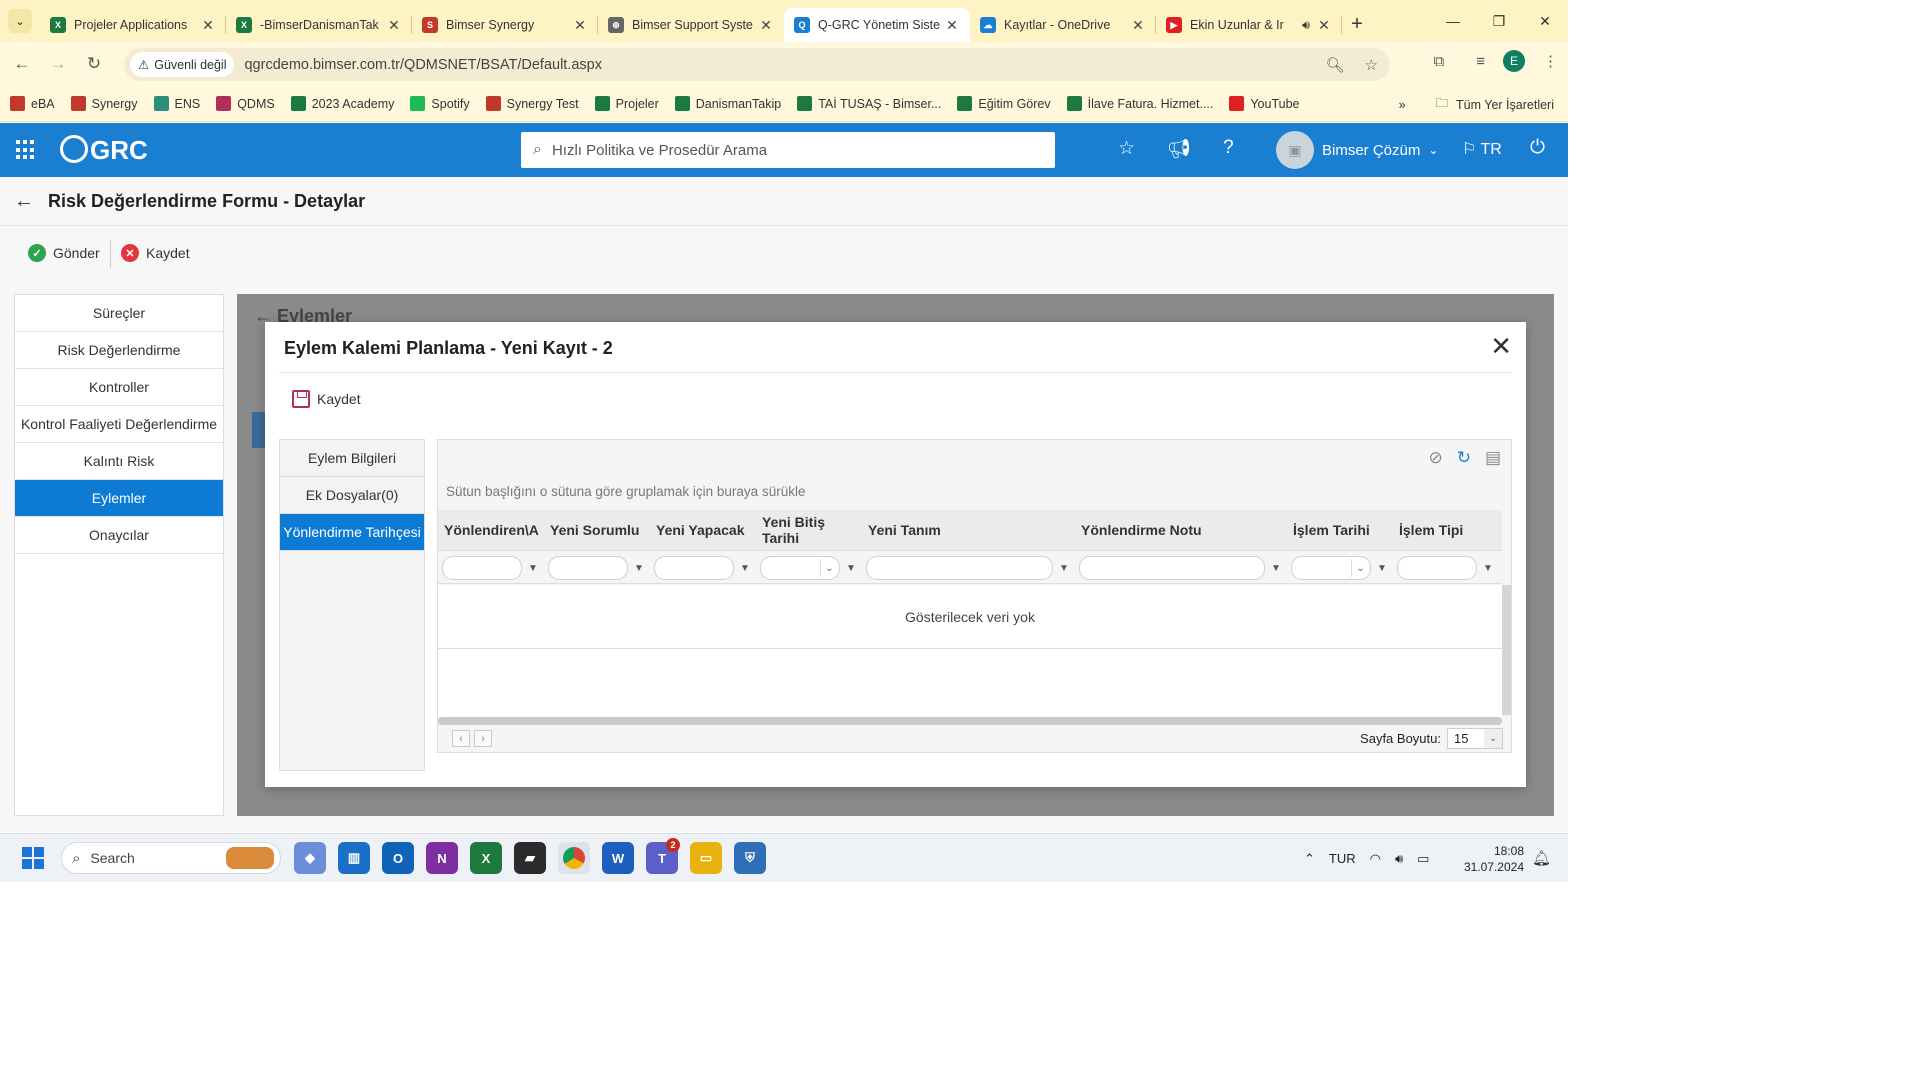 This screenshot has height=1080, width=1920. Describe the element at coordinates (1423, 859) in the screenshot. I see `battery-icon: ▭` at that location.